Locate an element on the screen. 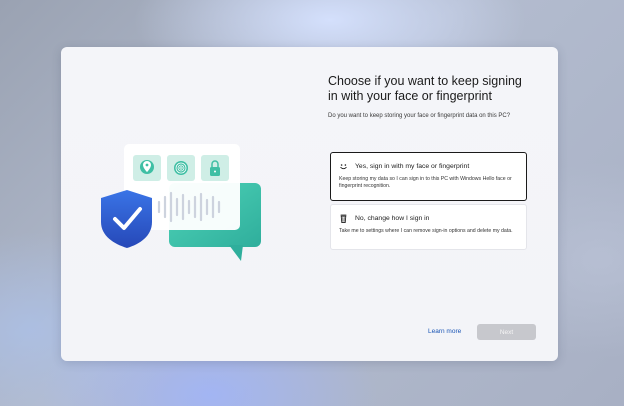  option-title: Yes, sign in with my face or fingerprint is located at coordinates (412, 166).